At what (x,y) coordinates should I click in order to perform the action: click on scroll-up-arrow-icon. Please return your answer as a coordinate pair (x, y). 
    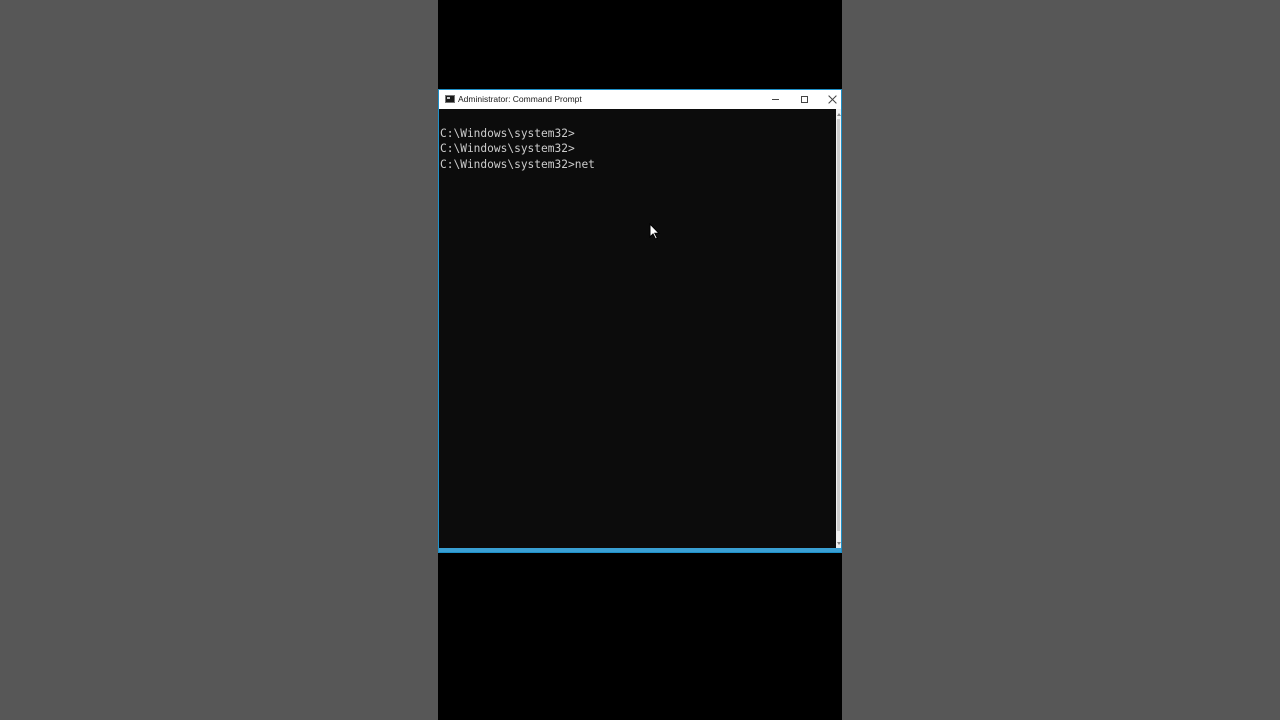
    Looking at the image, I should click on (839, 114).